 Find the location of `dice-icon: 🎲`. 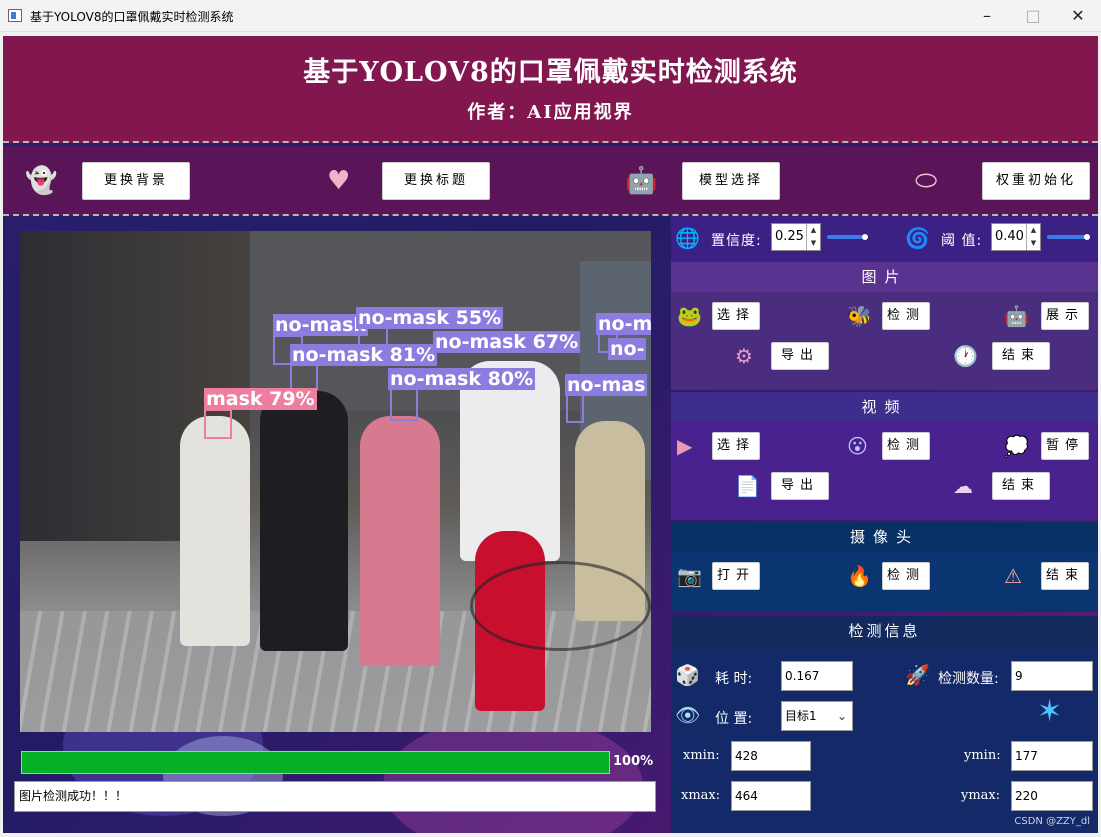

dice-icon: 🎲 is located at coordinates (687, 675).